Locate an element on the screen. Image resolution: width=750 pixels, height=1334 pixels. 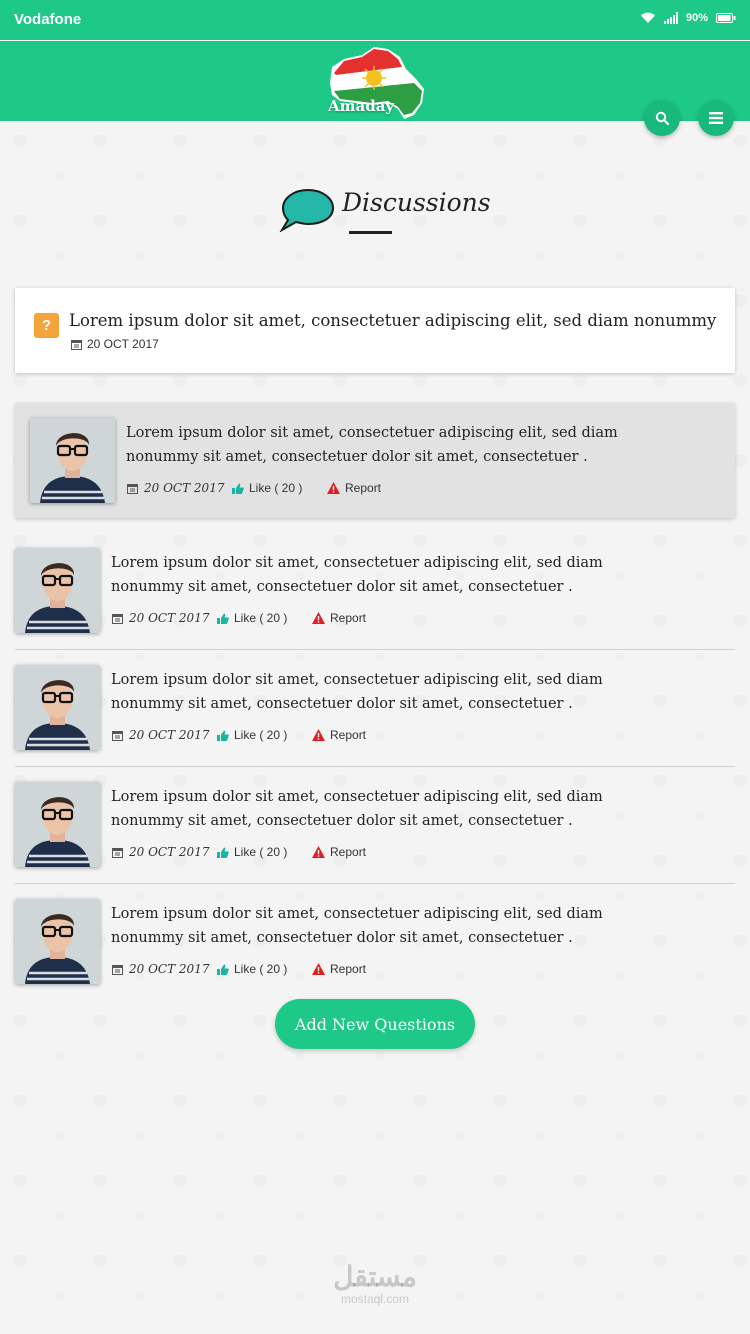
battery-percent: 90% is located at coordinates (696, 18).